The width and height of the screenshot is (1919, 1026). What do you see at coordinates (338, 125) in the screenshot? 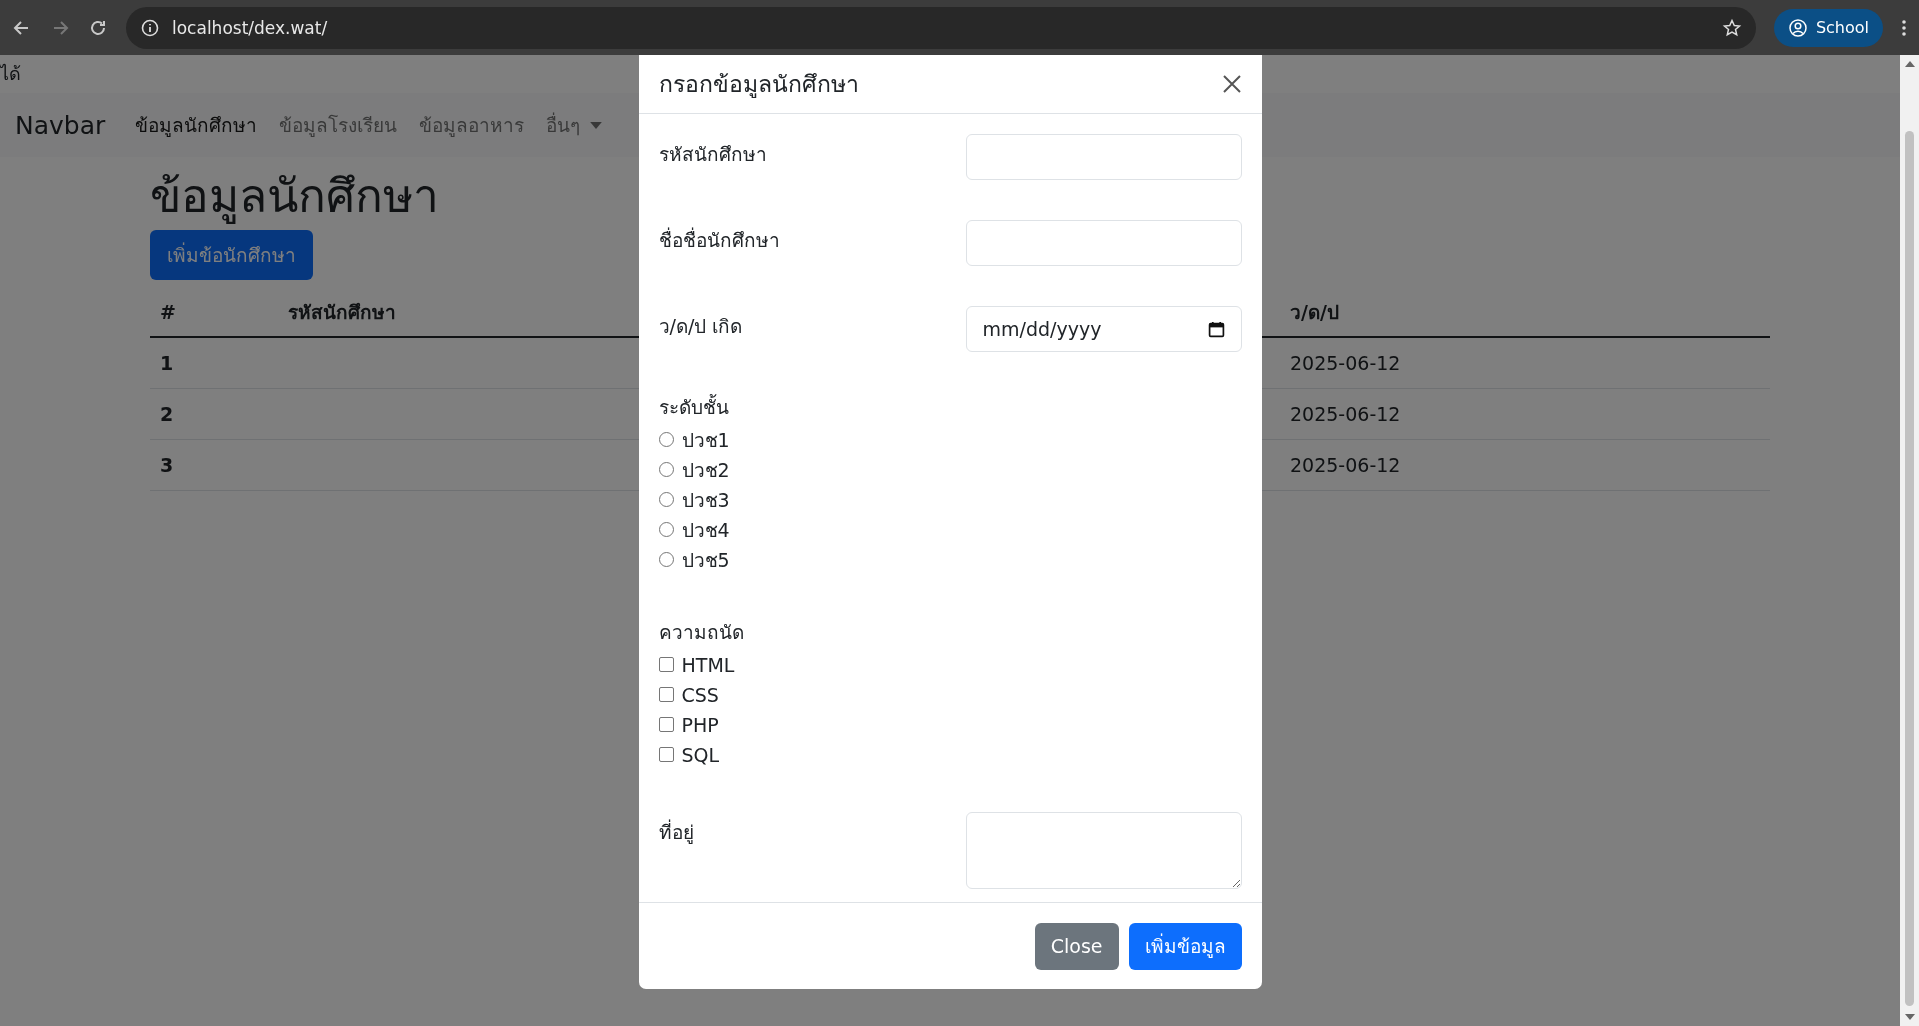
I see `nav-link: ข้อมูลโรงเรียน` at bounding box center [338, 125].